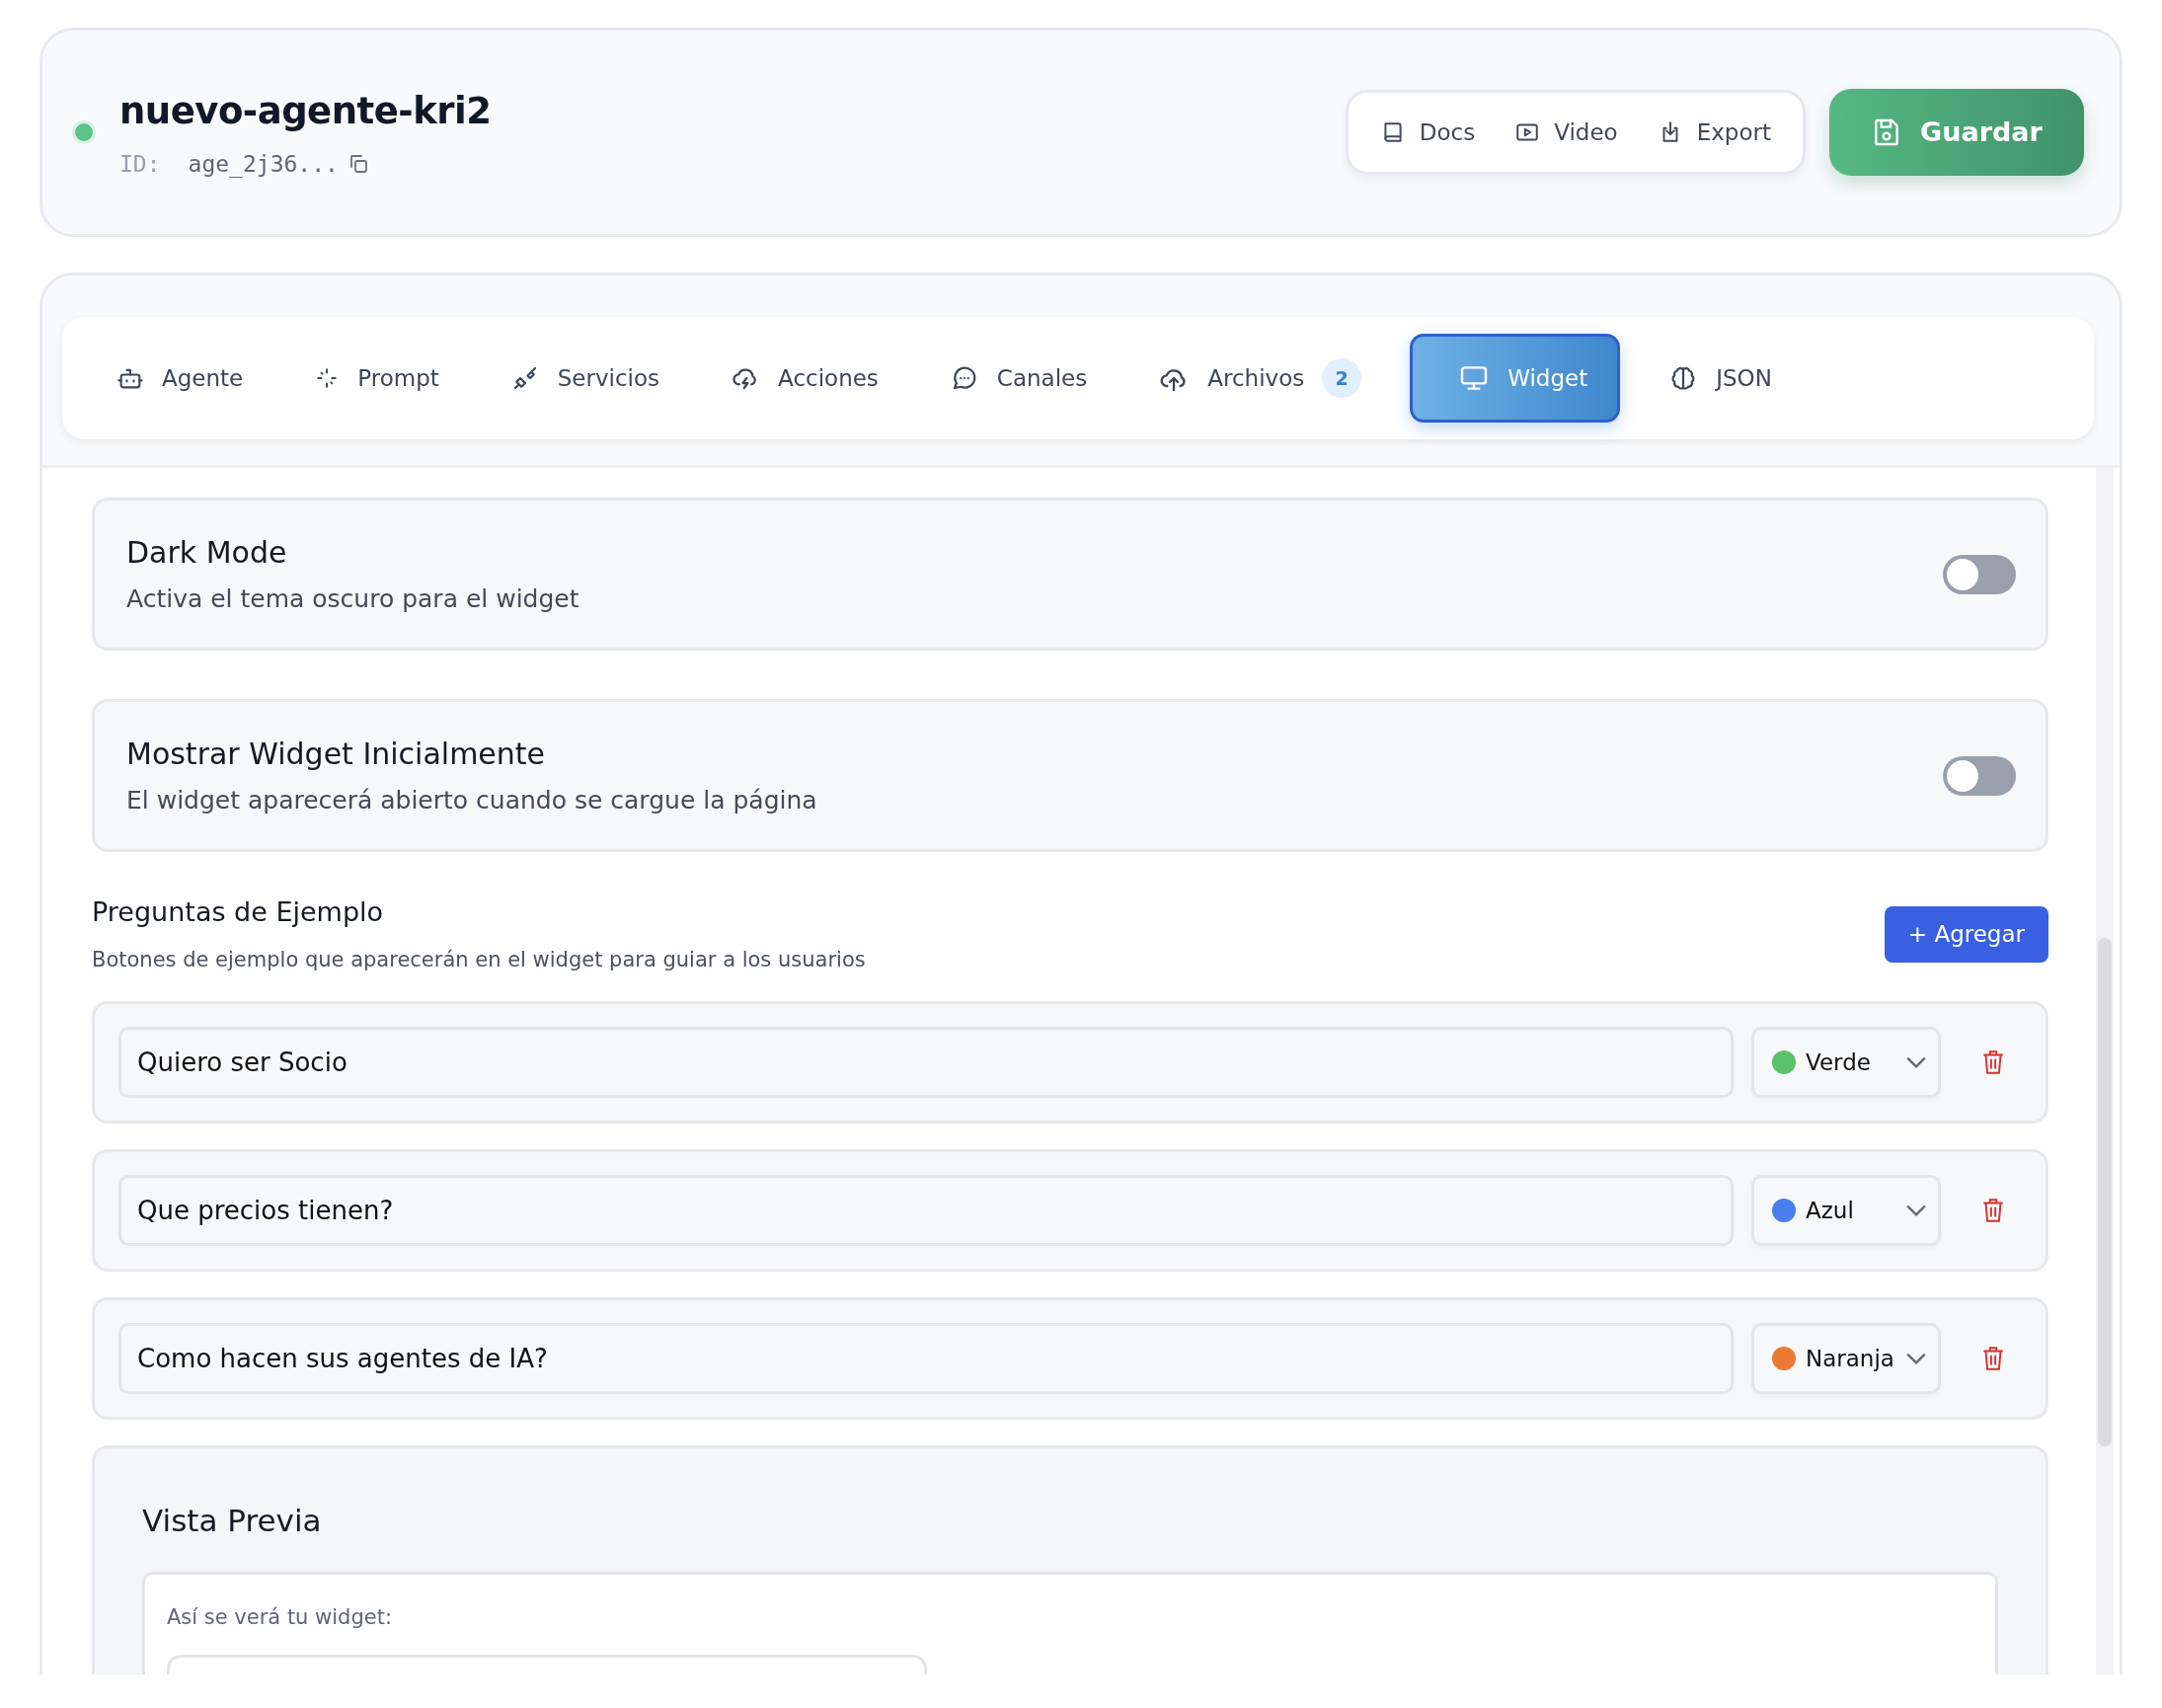 The width and height of the screenshot is (2162, 1708). I want to click on section-description: Botones de ejemplo que aparecerán en el widget para guiar a los usuarios, so click(479, 959).